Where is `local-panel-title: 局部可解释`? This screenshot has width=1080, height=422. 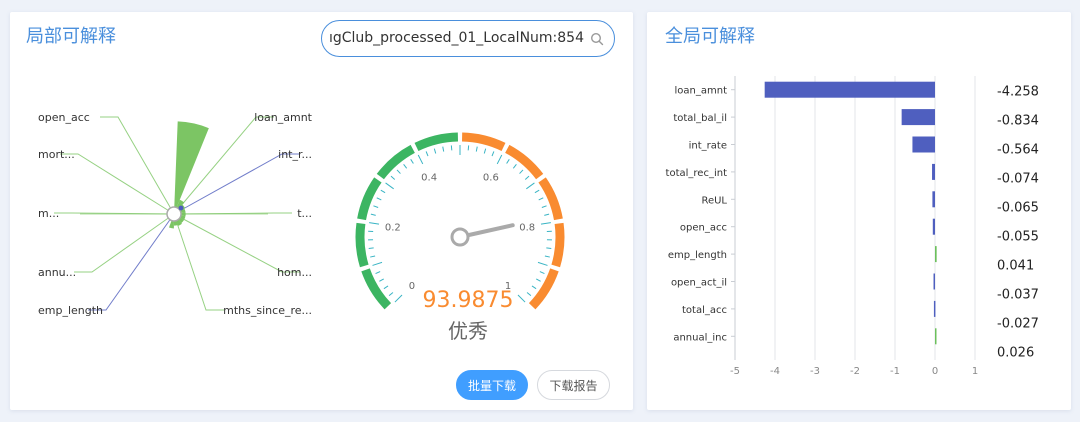 local-panel-title: 局部可解释 is located at coordinates (71, 36).